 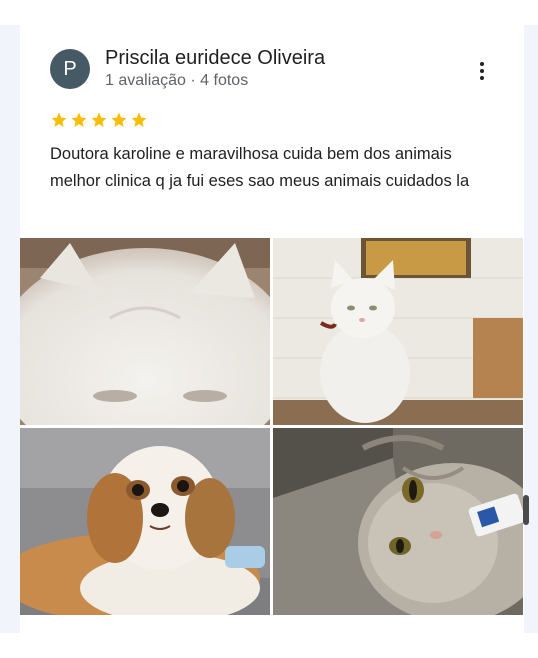 What do you see at coordinates (145, 521) in the screenshot?
I see `review-photo-shih-tzu-dog` at bounding box center [145, 521].